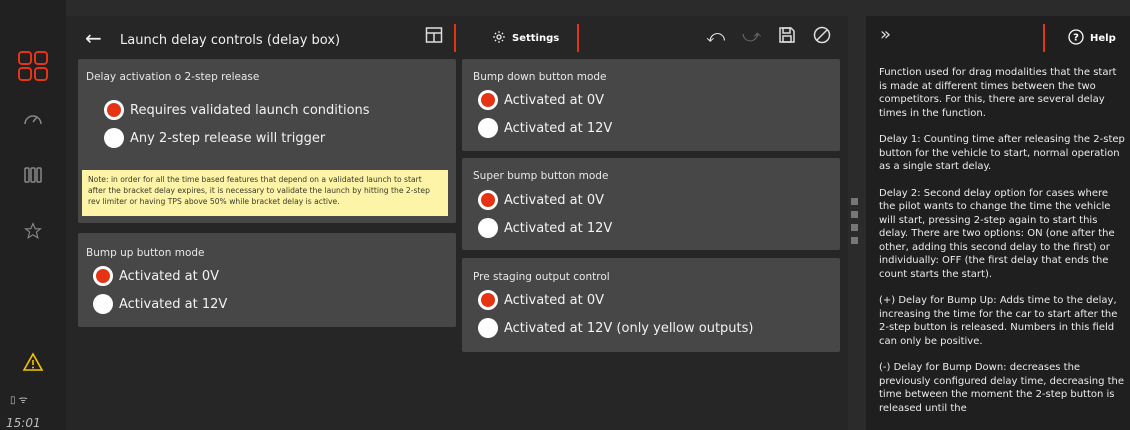 Image resolution: width=1130 pixels, height=430 pixels. I want to click on warning-icon, so click(33, 362).